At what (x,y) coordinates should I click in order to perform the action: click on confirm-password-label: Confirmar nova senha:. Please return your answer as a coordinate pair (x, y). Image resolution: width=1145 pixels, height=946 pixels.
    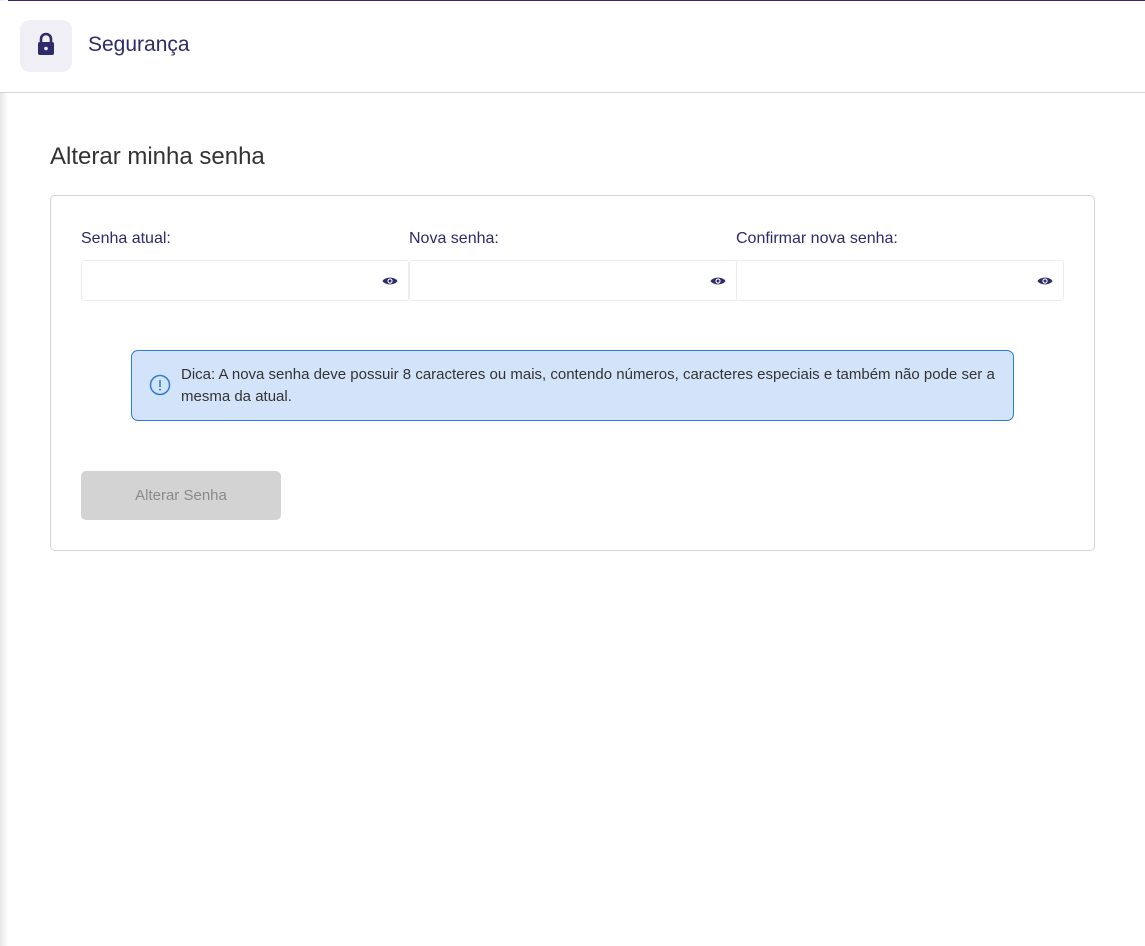
    Looking at the image, I should click on (817, 238).